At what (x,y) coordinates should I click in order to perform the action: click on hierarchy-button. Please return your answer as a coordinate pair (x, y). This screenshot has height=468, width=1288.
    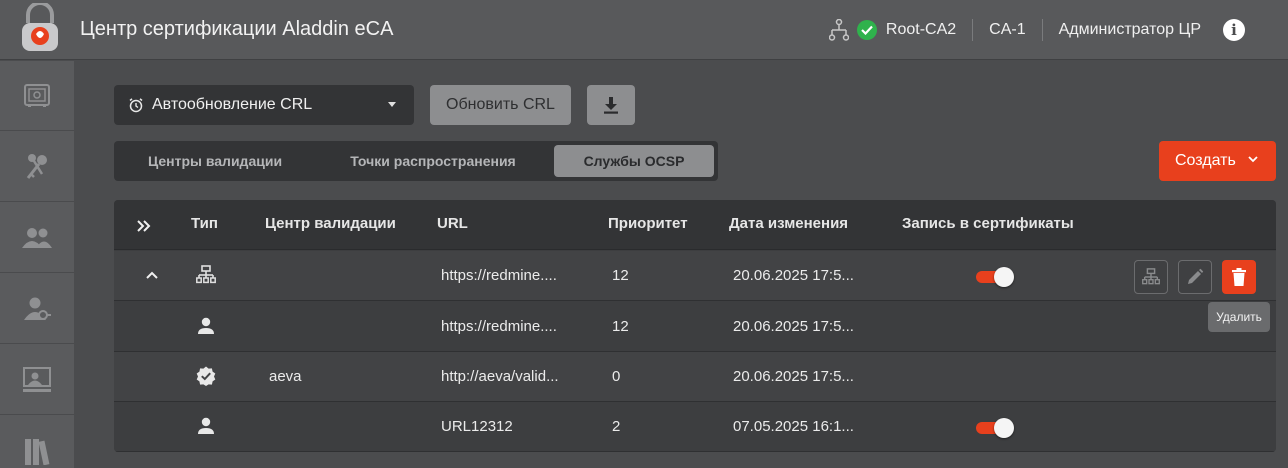
    Looking at the image, I should click on (1151, 277).